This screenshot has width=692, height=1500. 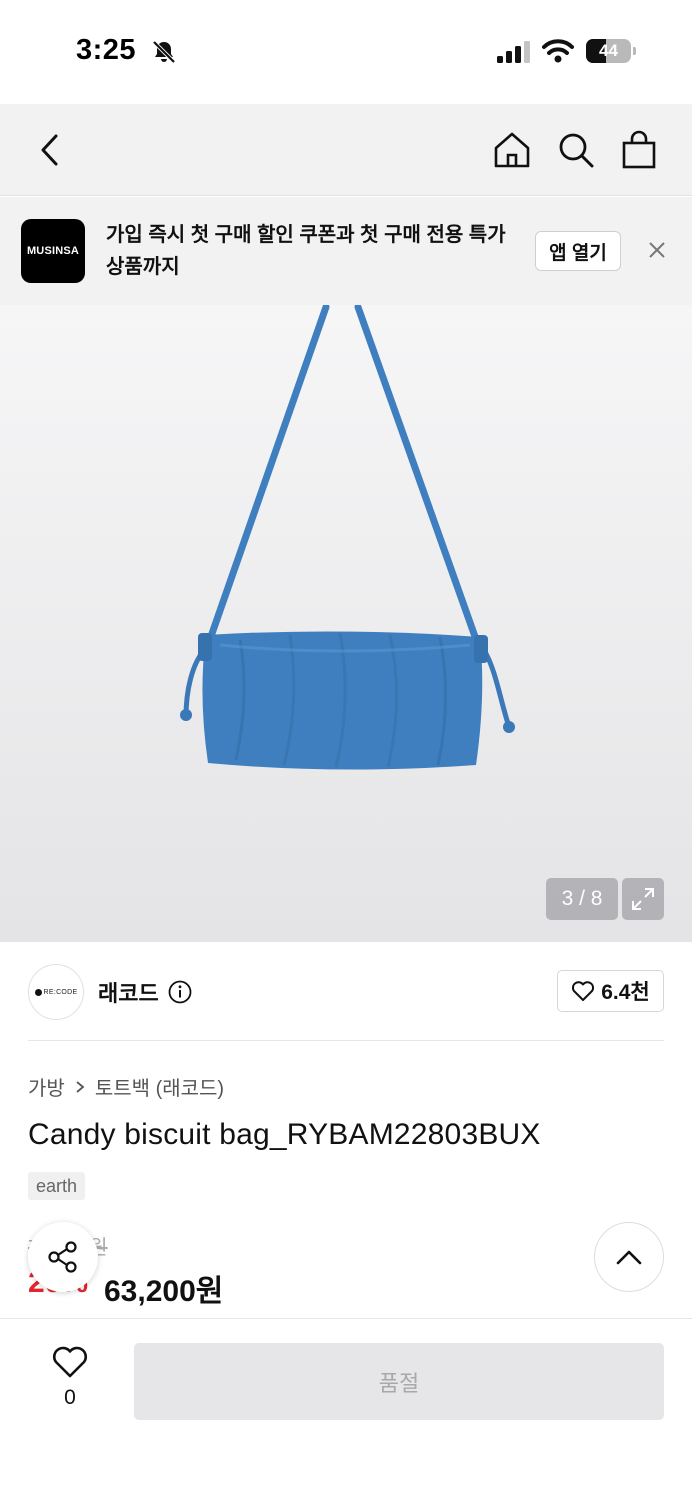 What do you see at coordinates (582, 899) in the screenshot?
I see `gallery-page-indicator: 3 / 8` at bounding box center [582, 899].